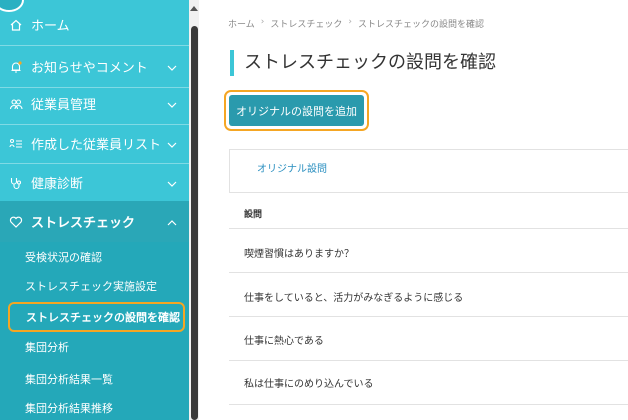  I want to click on chevron-up-icon, so click(172, 223).